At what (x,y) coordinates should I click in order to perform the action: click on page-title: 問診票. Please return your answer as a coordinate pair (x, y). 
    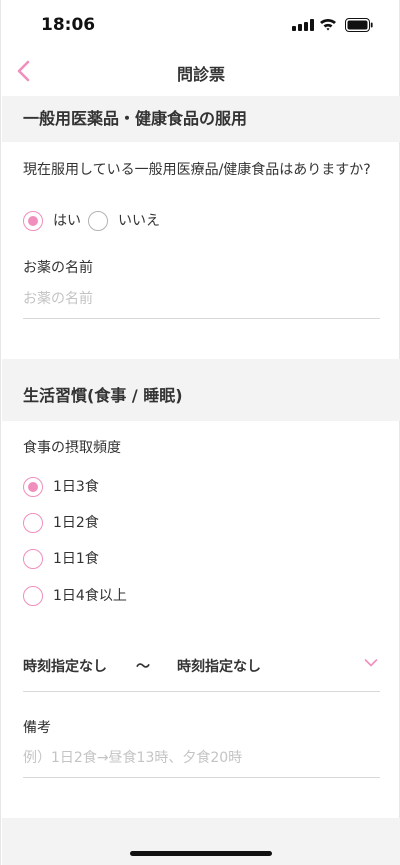
    Looking at the image, I should click on (200, 74).